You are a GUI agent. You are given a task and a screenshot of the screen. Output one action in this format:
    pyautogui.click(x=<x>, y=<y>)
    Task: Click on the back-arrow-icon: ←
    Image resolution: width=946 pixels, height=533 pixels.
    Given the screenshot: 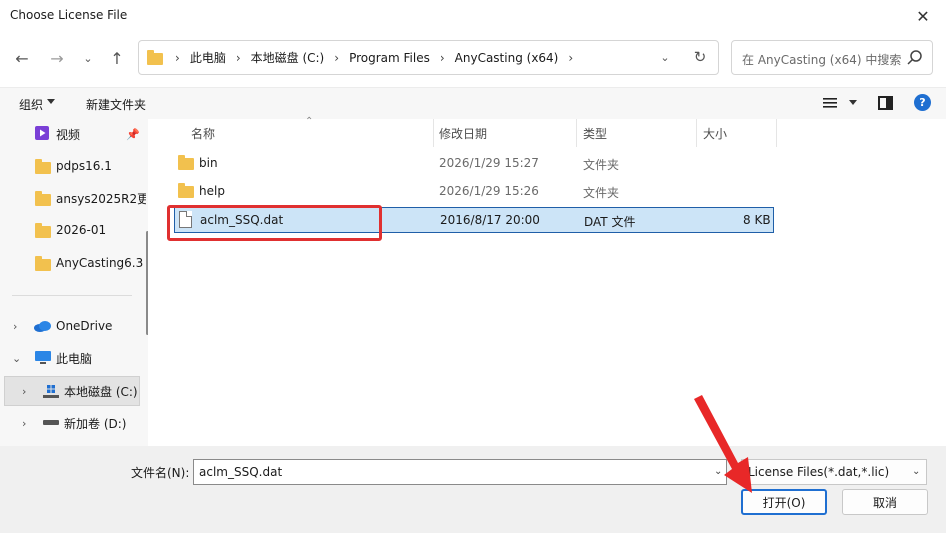 What is the action you would take?
    pyautogui.click(x=22, y=58)
    